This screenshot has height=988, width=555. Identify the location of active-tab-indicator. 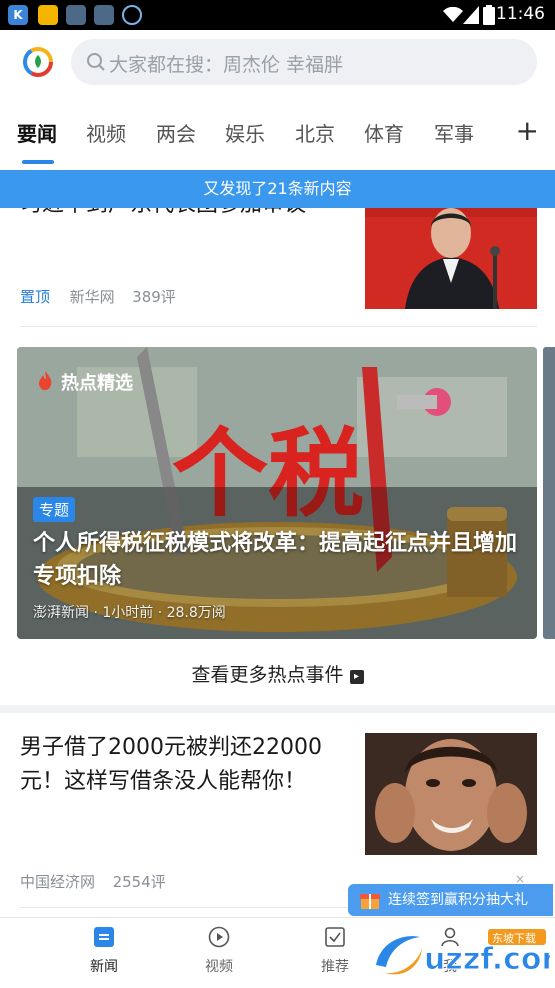
(38, 162).